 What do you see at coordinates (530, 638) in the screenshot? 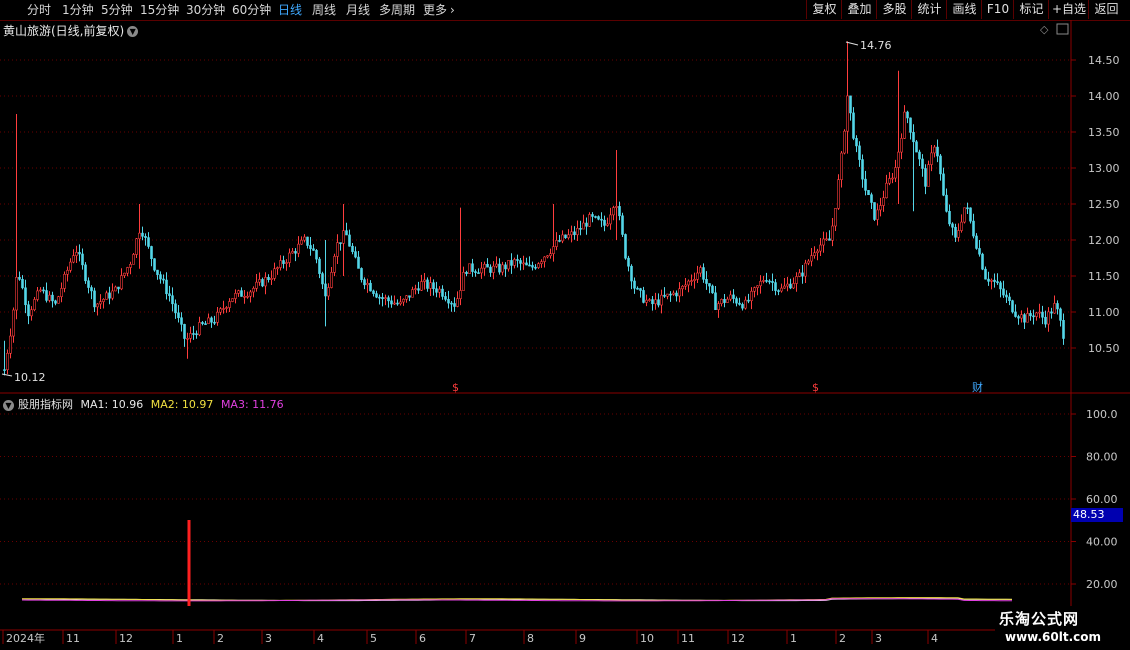
I see `time-label: 8` at bounding box center [530, 638].